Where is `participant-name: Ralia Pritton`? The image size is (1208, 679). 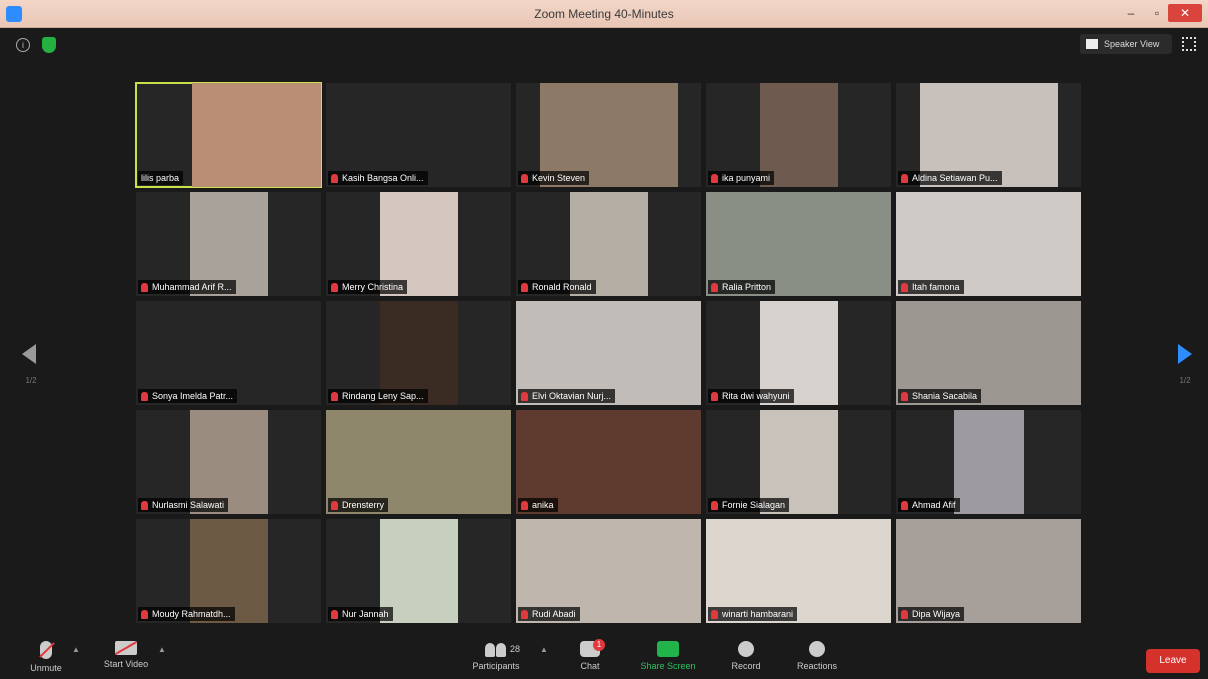 participant-name: Ralia Pritton is located at coordinates (747, 287).